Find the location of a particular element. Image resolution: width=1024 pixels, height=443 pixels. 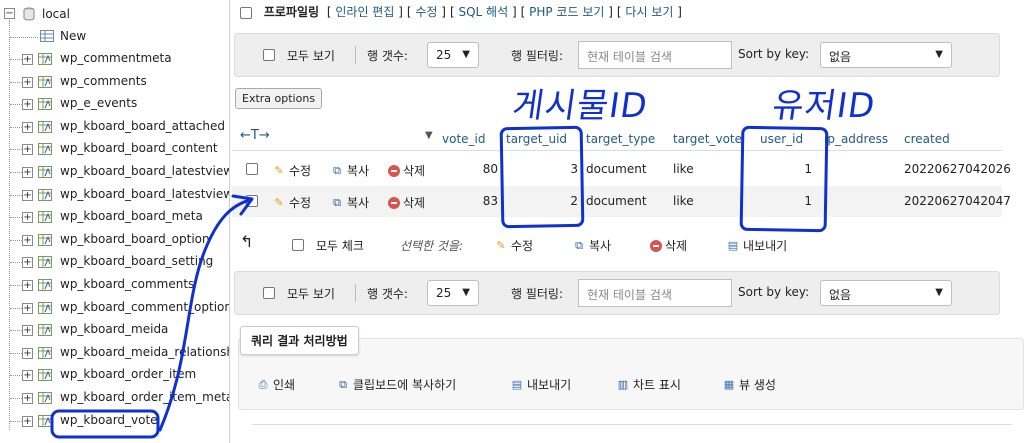

query-link: [ 수정 ] is located at coordinates (426, 12).